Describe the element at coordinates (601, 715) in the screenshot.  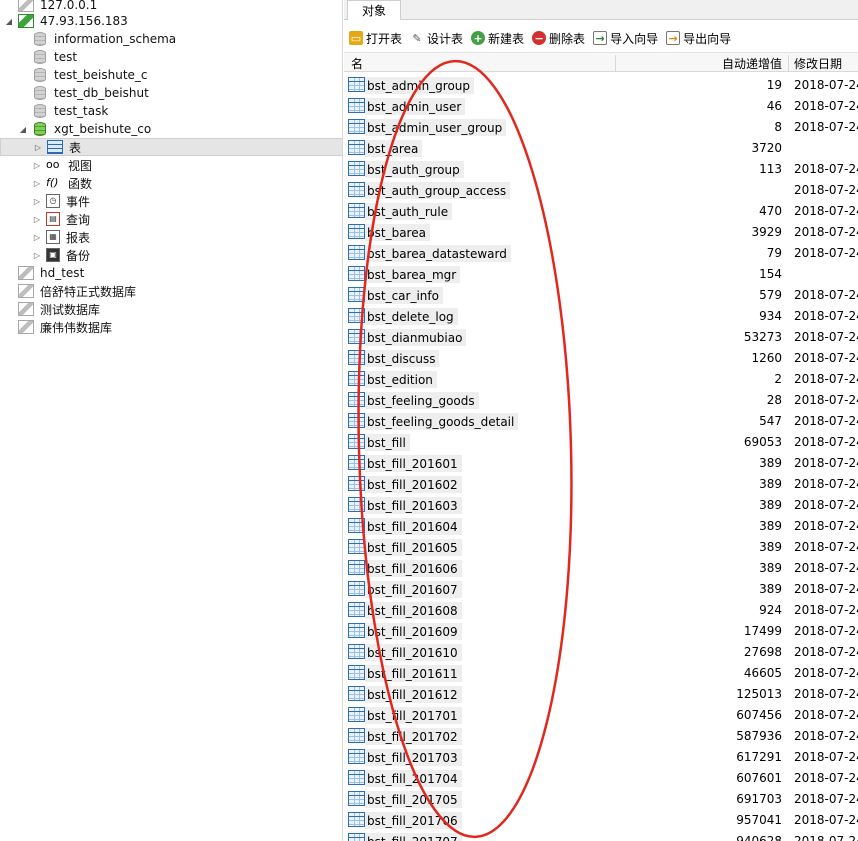
I see `table-row: bst_fill_201701 607456 2018-07-24` at that location.